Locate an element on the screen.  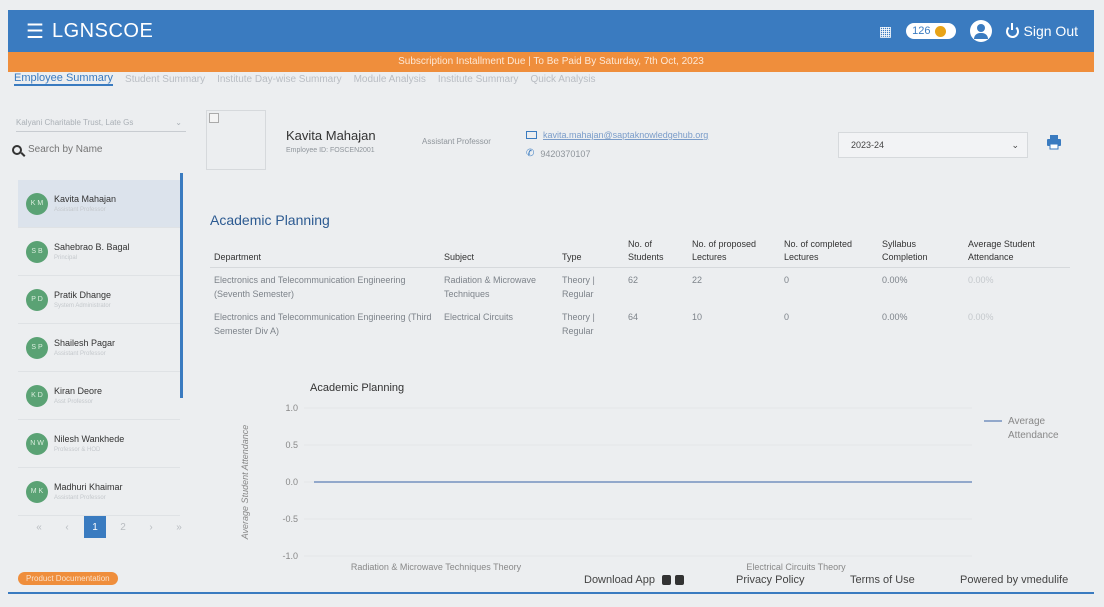
page-1-button: 1 is located at coordinates (95, 527).